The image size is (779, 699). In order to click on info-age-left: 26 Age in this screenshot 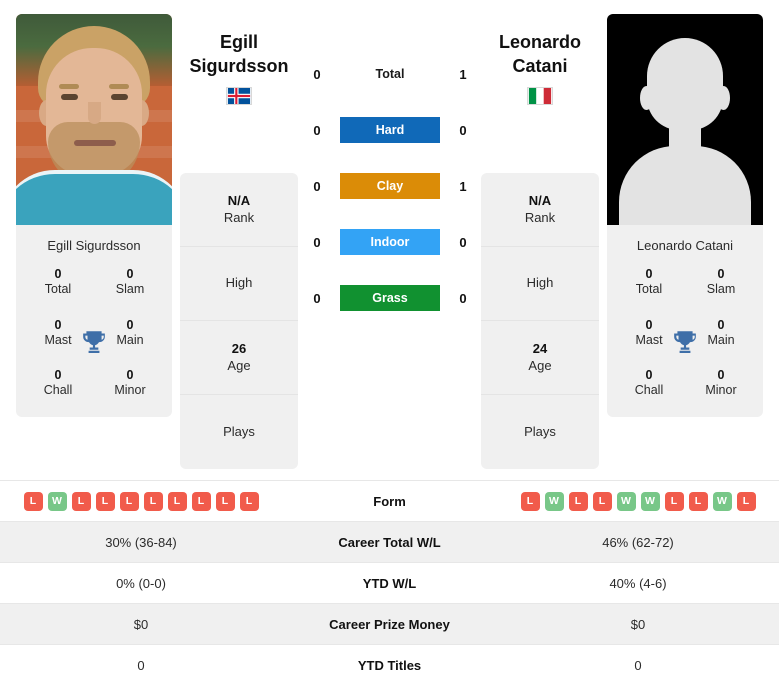, I will do `click(239, 358)`.